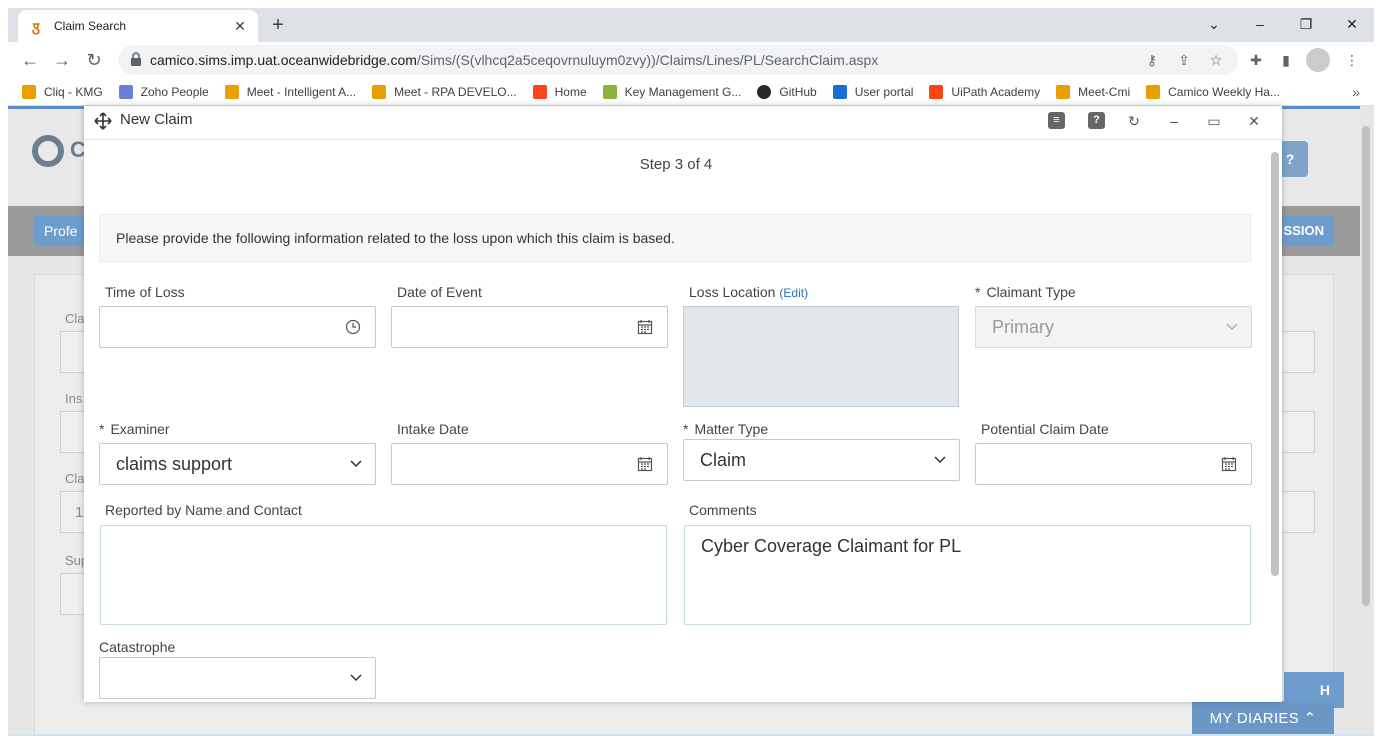  Describe the element at coordinates (793, 293) in the screenshot. I see `edit-loss-location-link: (Edit)` at that location.